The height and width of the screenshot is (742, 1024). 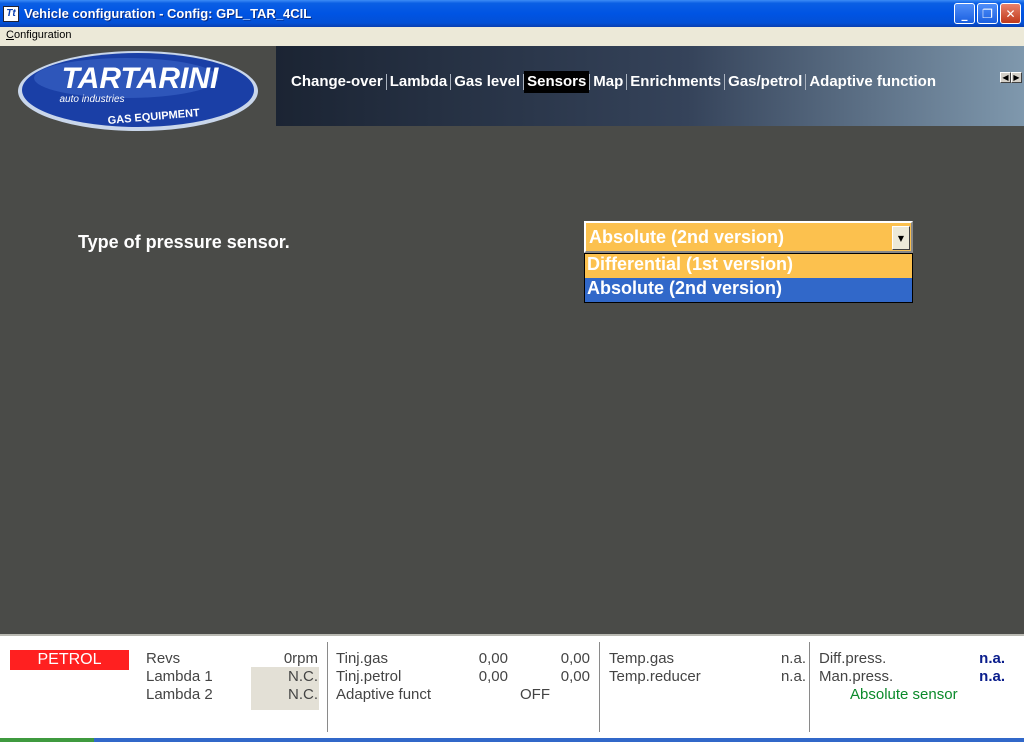 What do you see at coordinates (872, 82) in the screenshot?
I see `tab-adaptive-function: Adaptive function` at bounding box center [872, 82].